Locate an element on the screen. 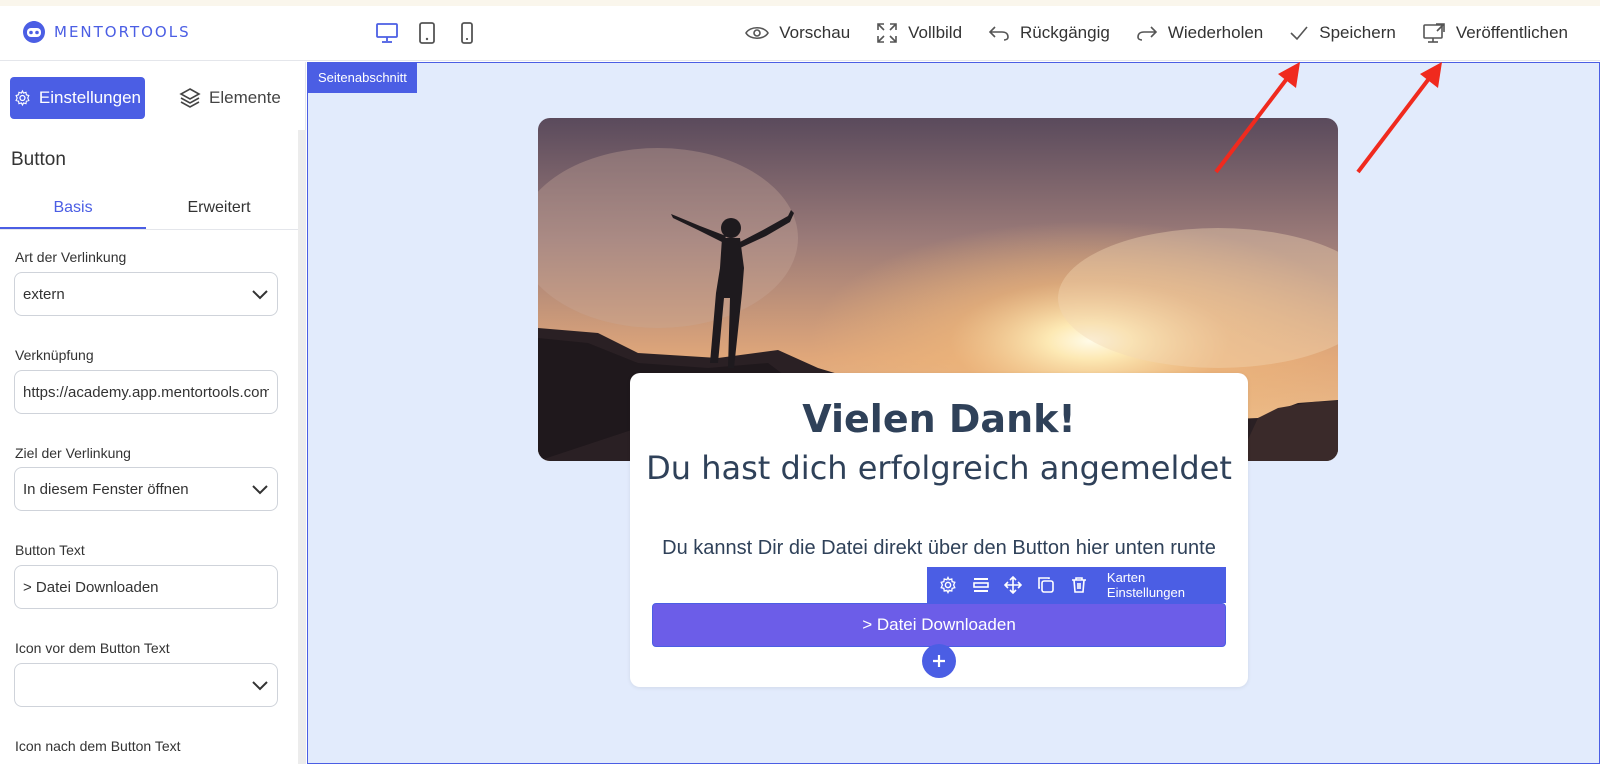 This screenshot has height=764, width=1600. link-target-value: In diesem Fenster öffnen is located at coordinates (106, 489).